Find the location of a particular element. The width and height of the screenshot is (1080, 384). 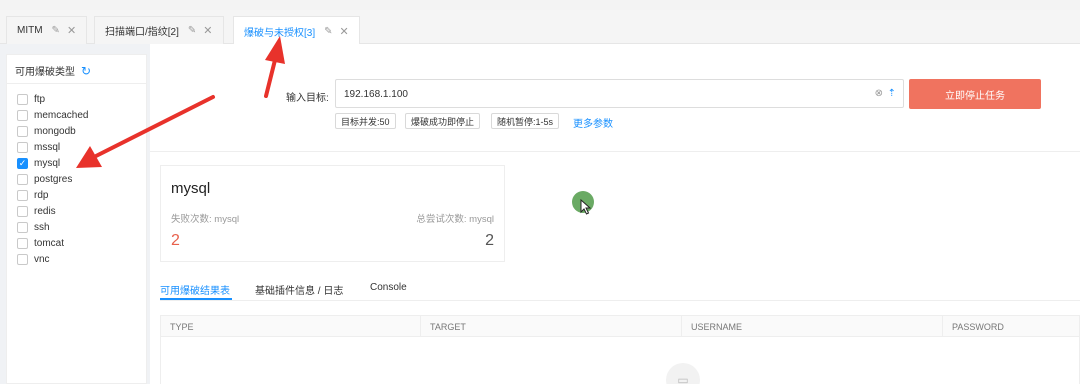

column-header-password: PASSWORD is located at coordinates (978, 326).